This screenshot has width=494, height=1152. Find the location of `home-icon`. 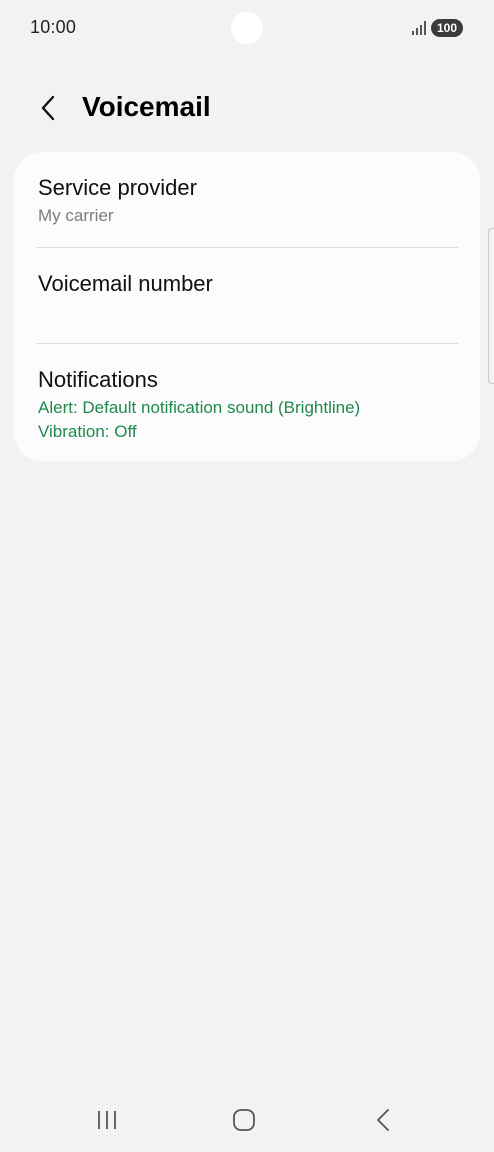

home-icon is located at coordinates (244, 1120).